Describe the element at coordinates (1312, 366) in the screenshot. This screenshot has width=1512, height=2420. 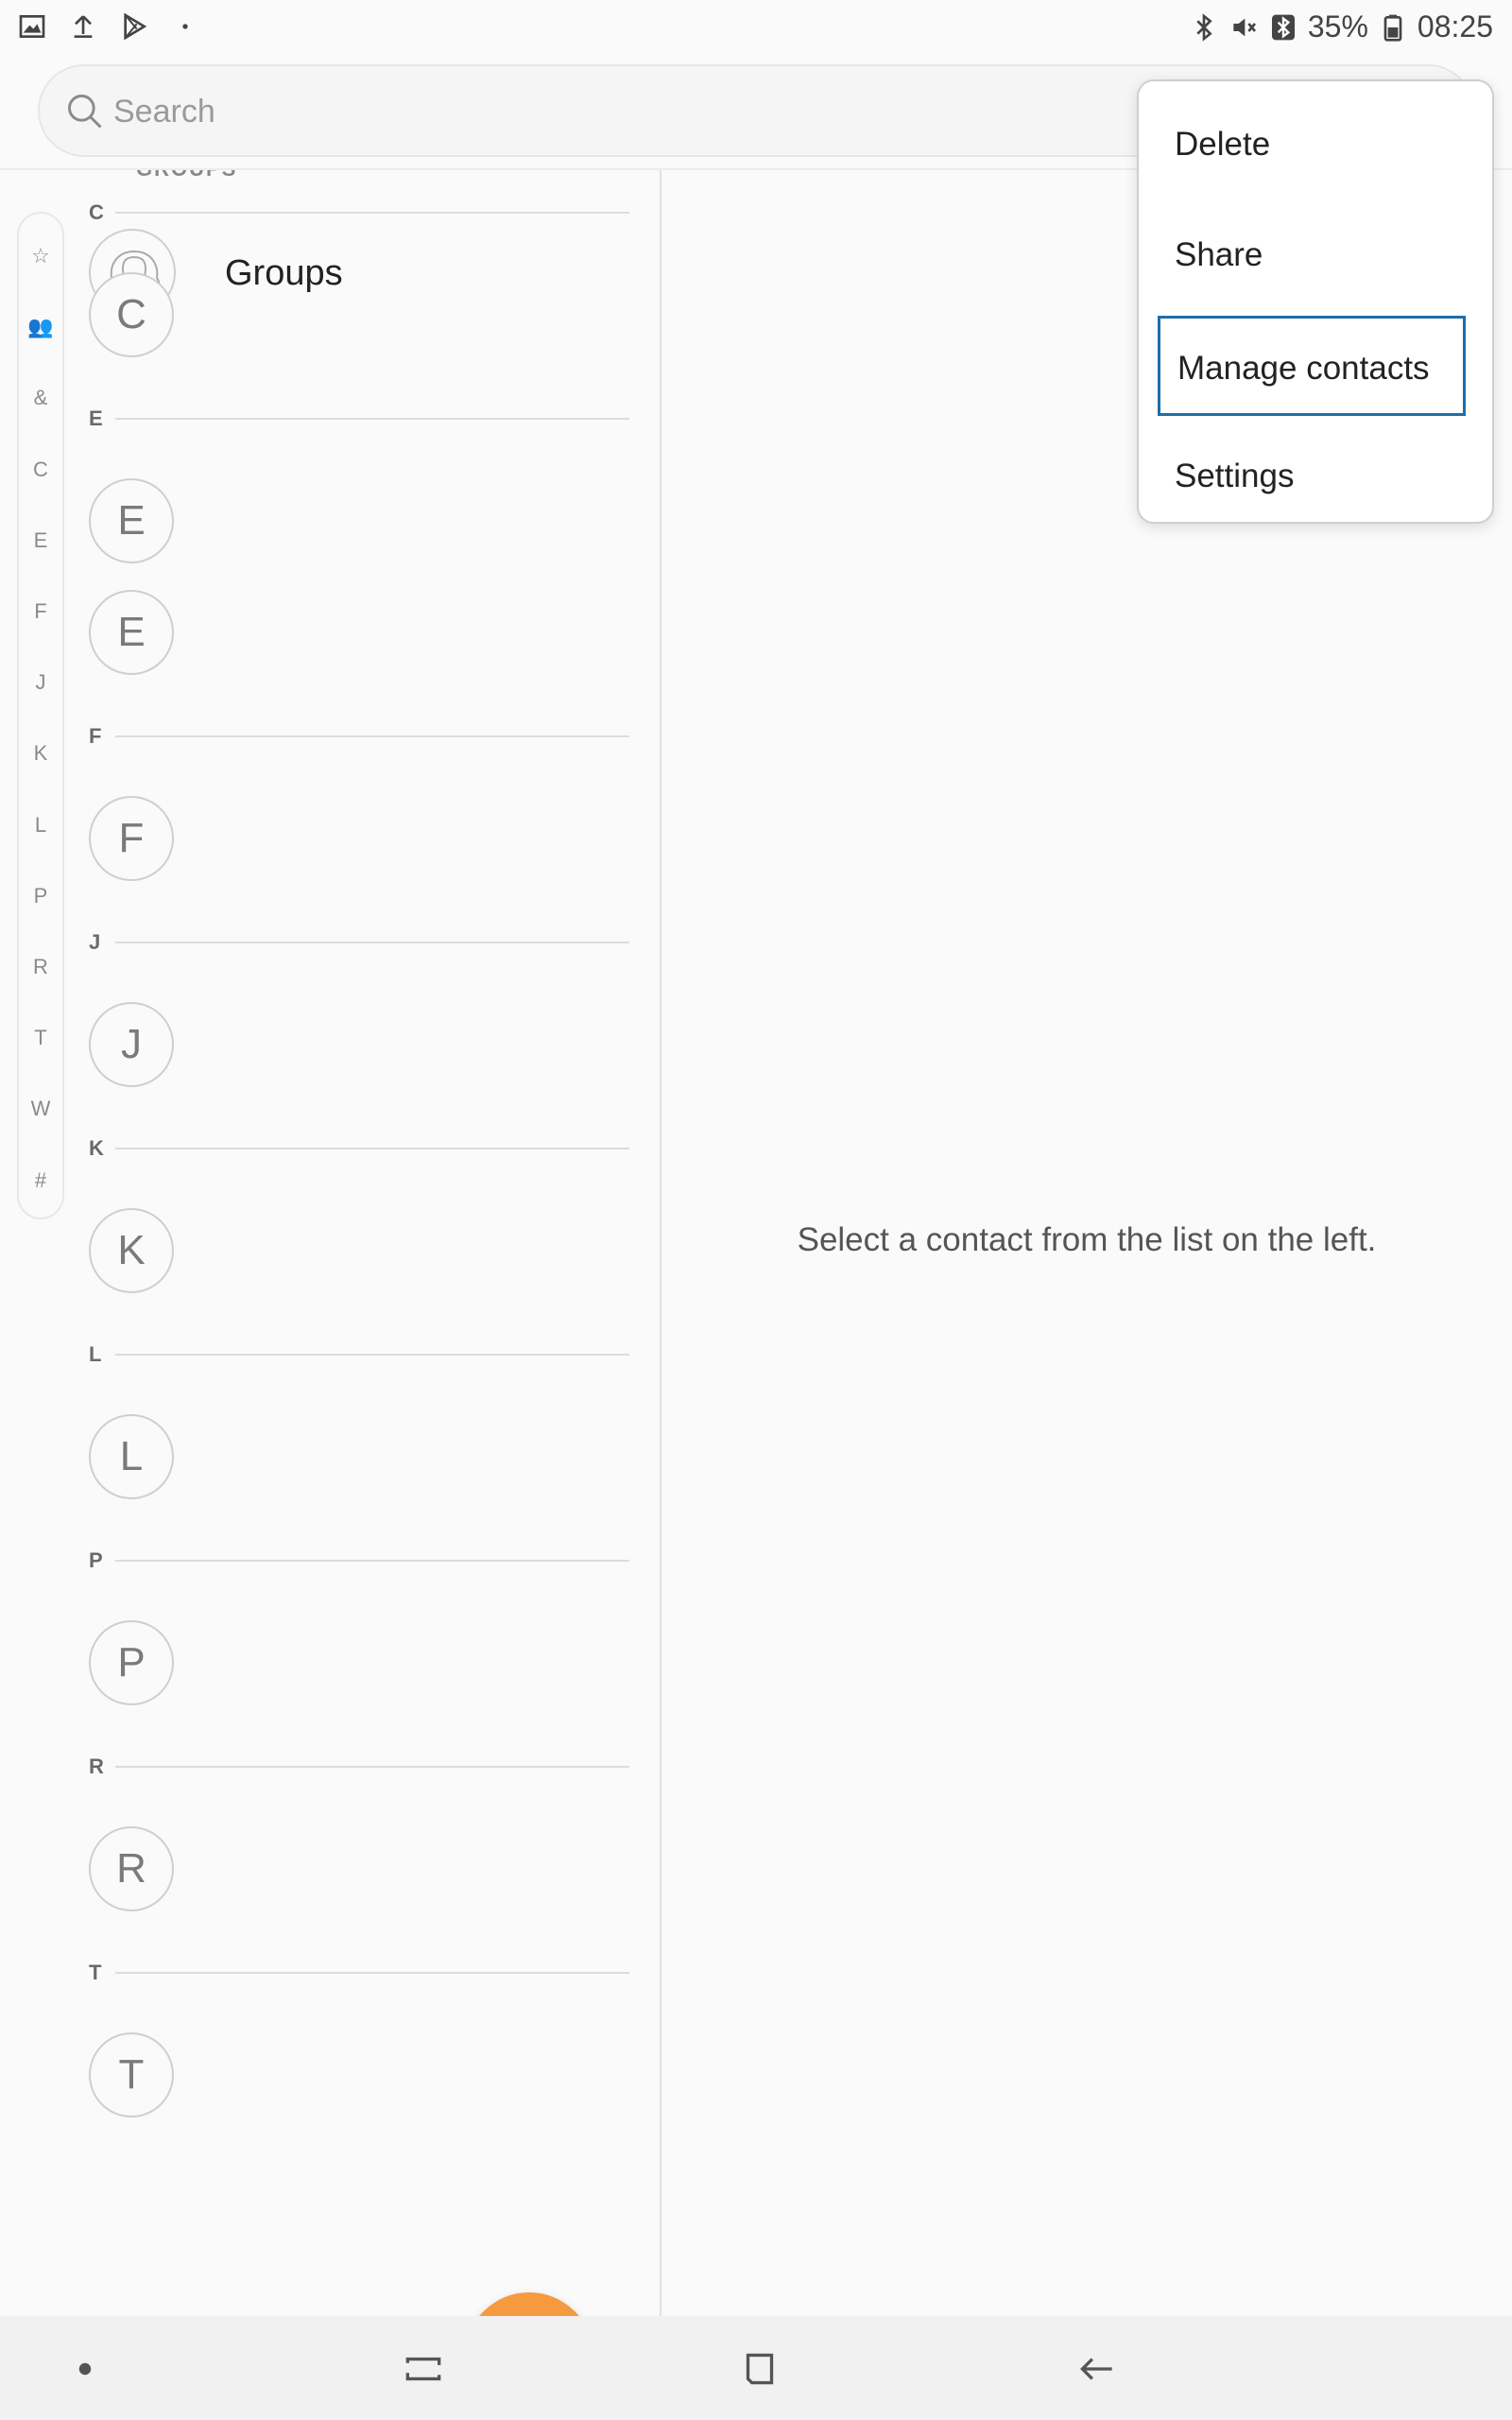
I see `menu-item-manage-contacts: Manage contacts` at that location.